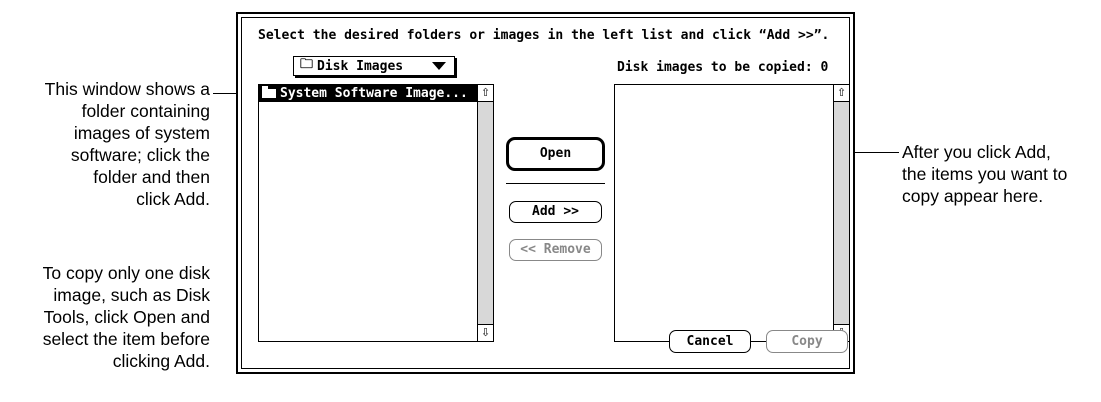 The height and width of the screenshot is (402, 1101). Describe the element at coordinates (131, 295) in the screenshot. I see `callout-line: image, such as Disk` at that location.